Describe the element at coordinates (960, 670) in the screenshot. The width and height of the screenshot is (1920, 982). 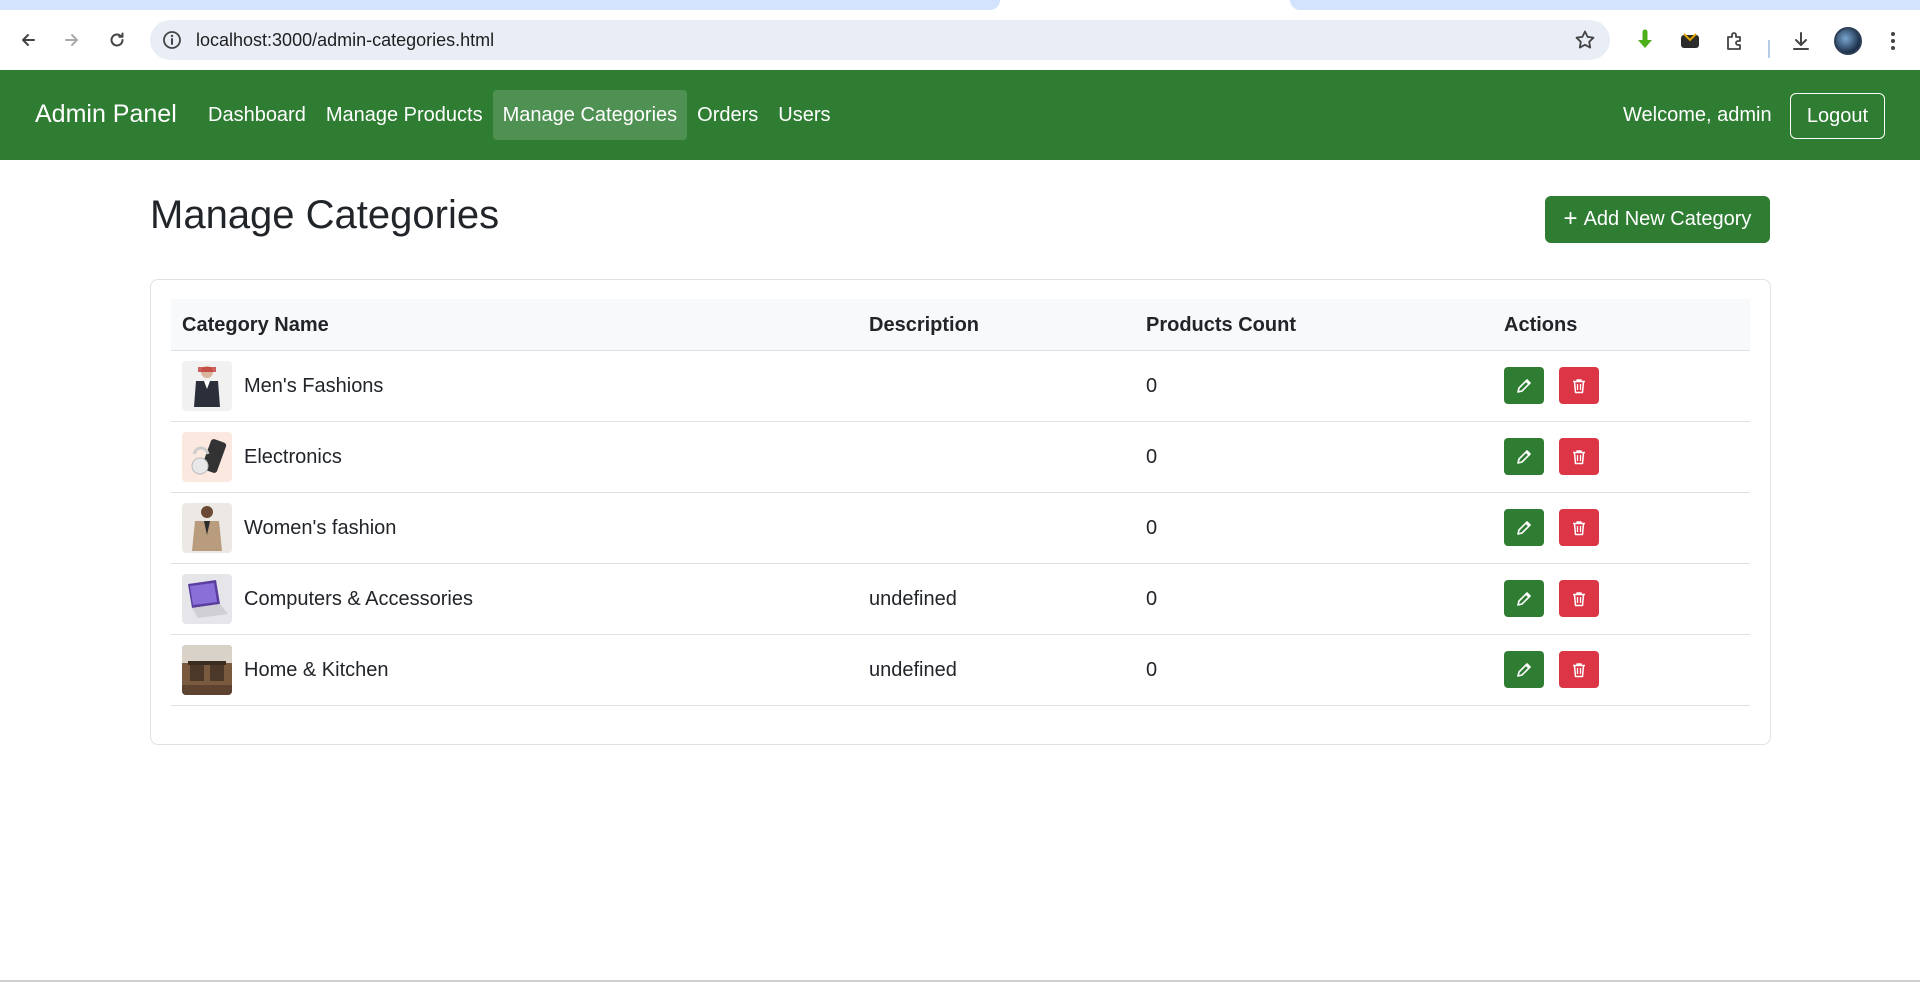
I see `table-row: Home & Kitchen undefined 0` at that location.